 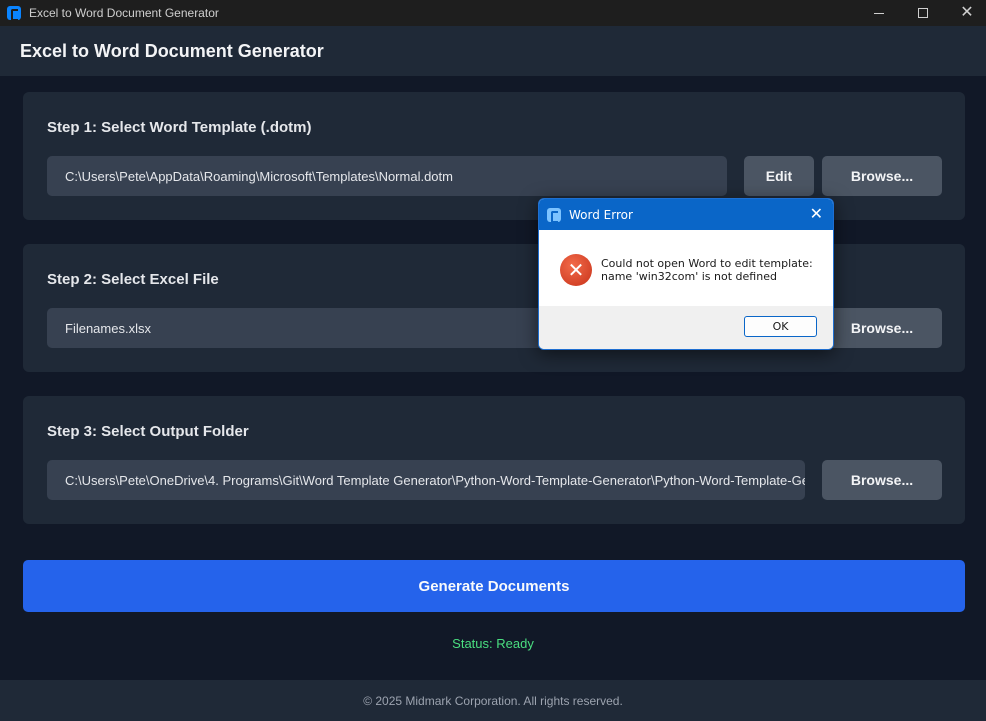 I want to click on maximize-button, so click(x=923, y=13).